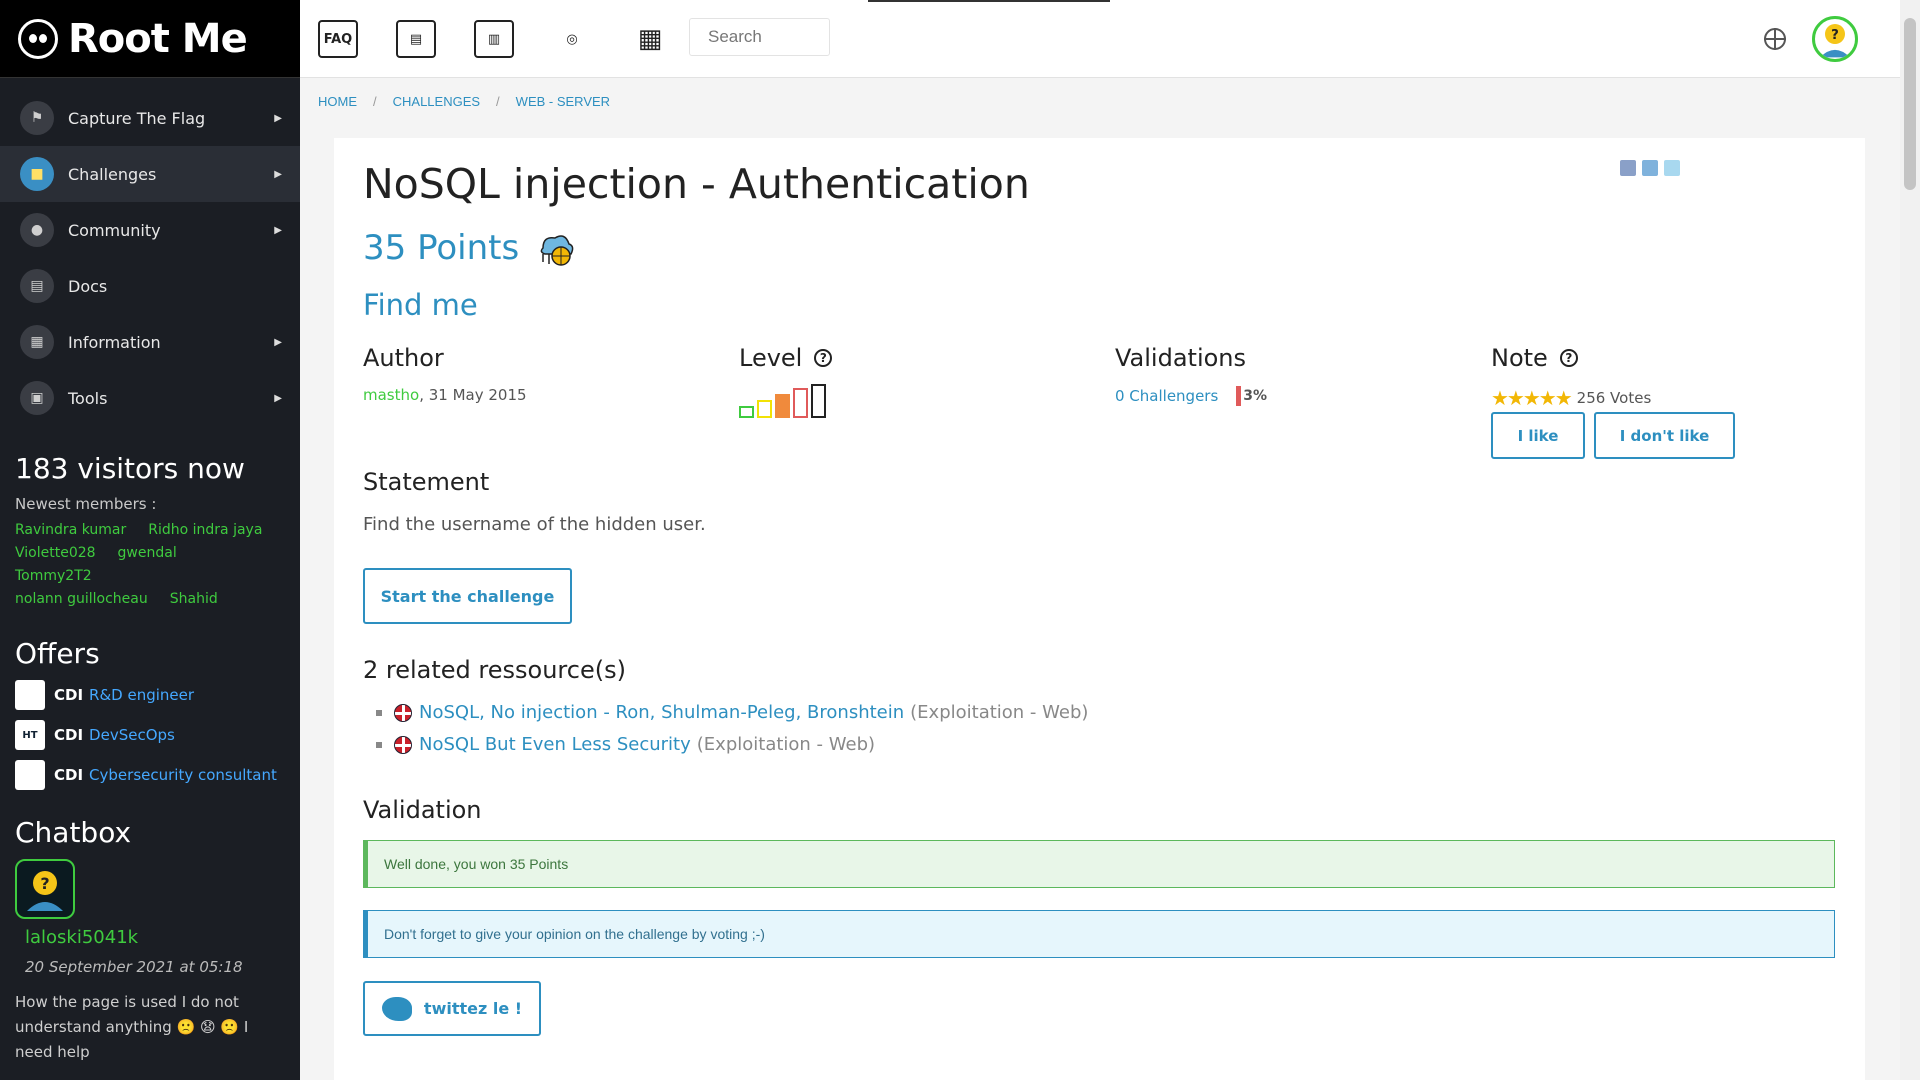  What do you see at coordinates (150, 398) in the screenshot?
I see `sidebar-item-tools: ▣ Tools ▶` at bounding box center [150, 398].